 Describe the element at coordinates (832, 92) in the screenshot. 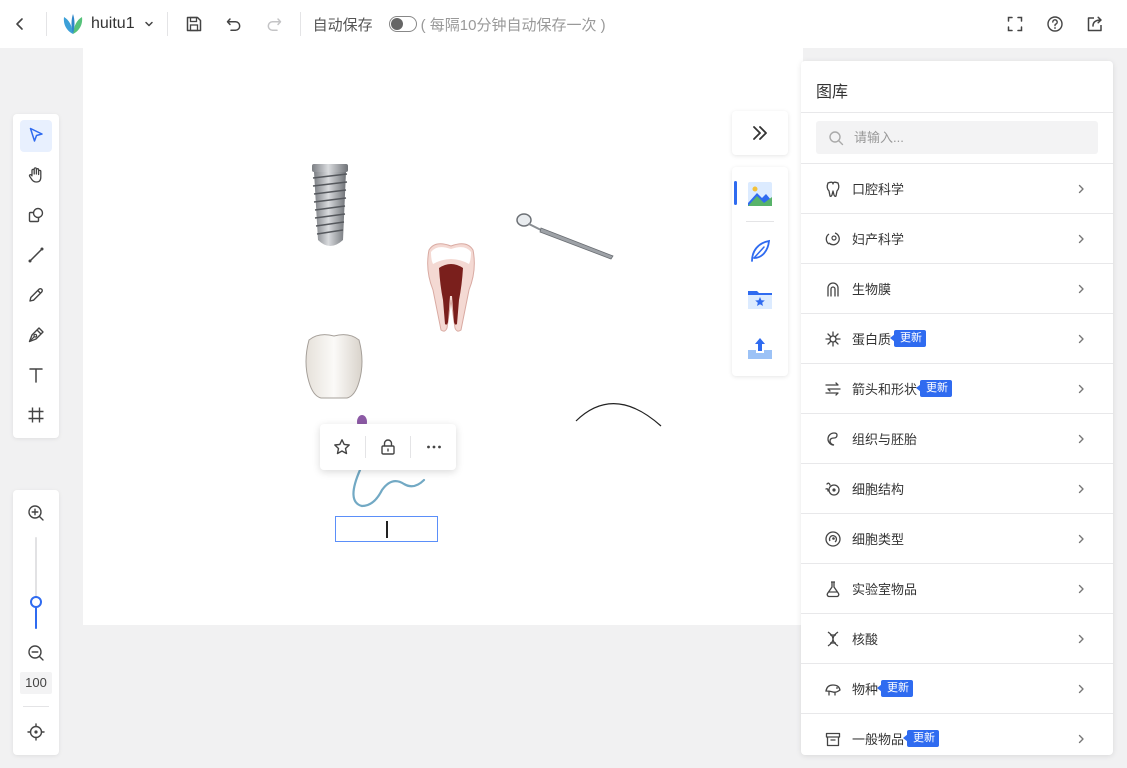

I see `library-title: 图库` at that location.